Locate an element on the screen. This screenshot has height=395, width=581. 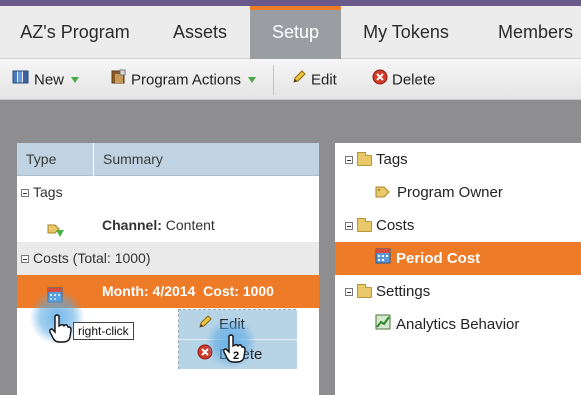
summary-value: 1000 is located at coordinates (258, 291).